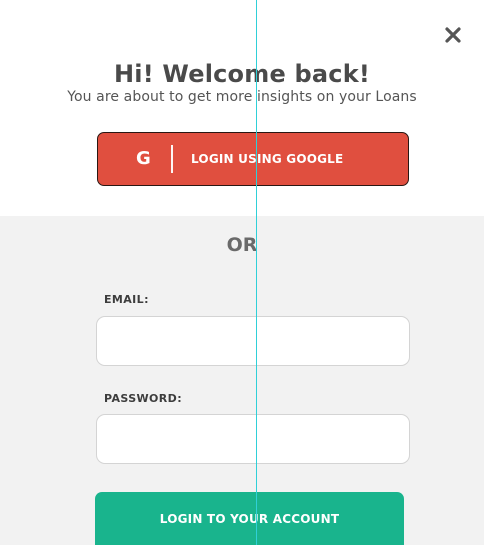 The width and height of the screenshot is (484, 545). Describe the element at coordinates (143, 158) in the screenshot. I see `google-icon: G` at that location.